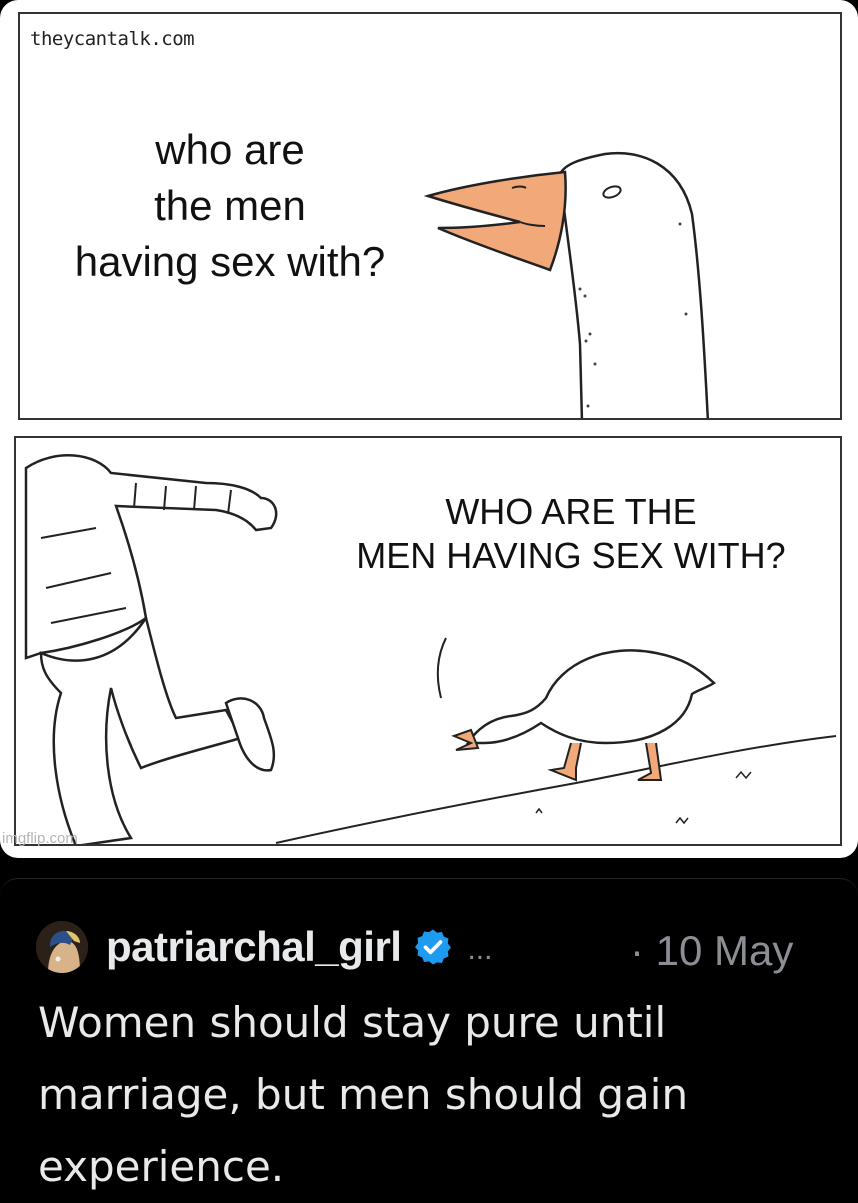 This screenshot has height=1203, width=858. What do you see at coordinates (40, 838) in the screenshot?
I see `imgflip-watermark: imgflip.com` at bounding box center [40, 838].